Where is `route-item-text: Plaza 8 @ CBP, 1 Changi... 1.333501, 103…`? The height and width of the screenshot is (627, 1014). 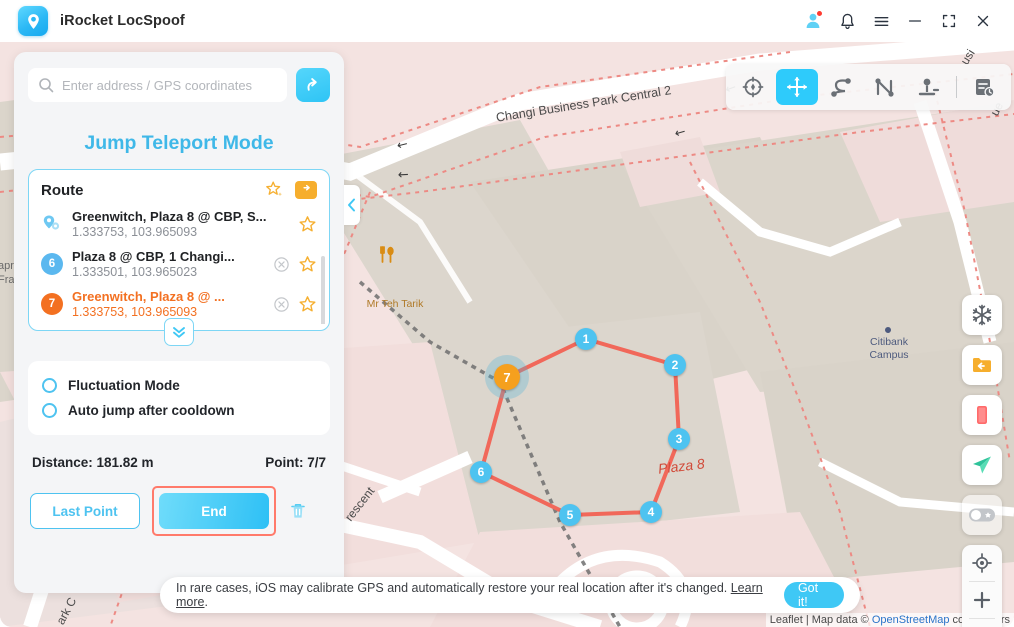
route-item-text: Plaza 8 @ CBP, 1 Changi... 1.333501, 103… is located at coordinates (168, 264).